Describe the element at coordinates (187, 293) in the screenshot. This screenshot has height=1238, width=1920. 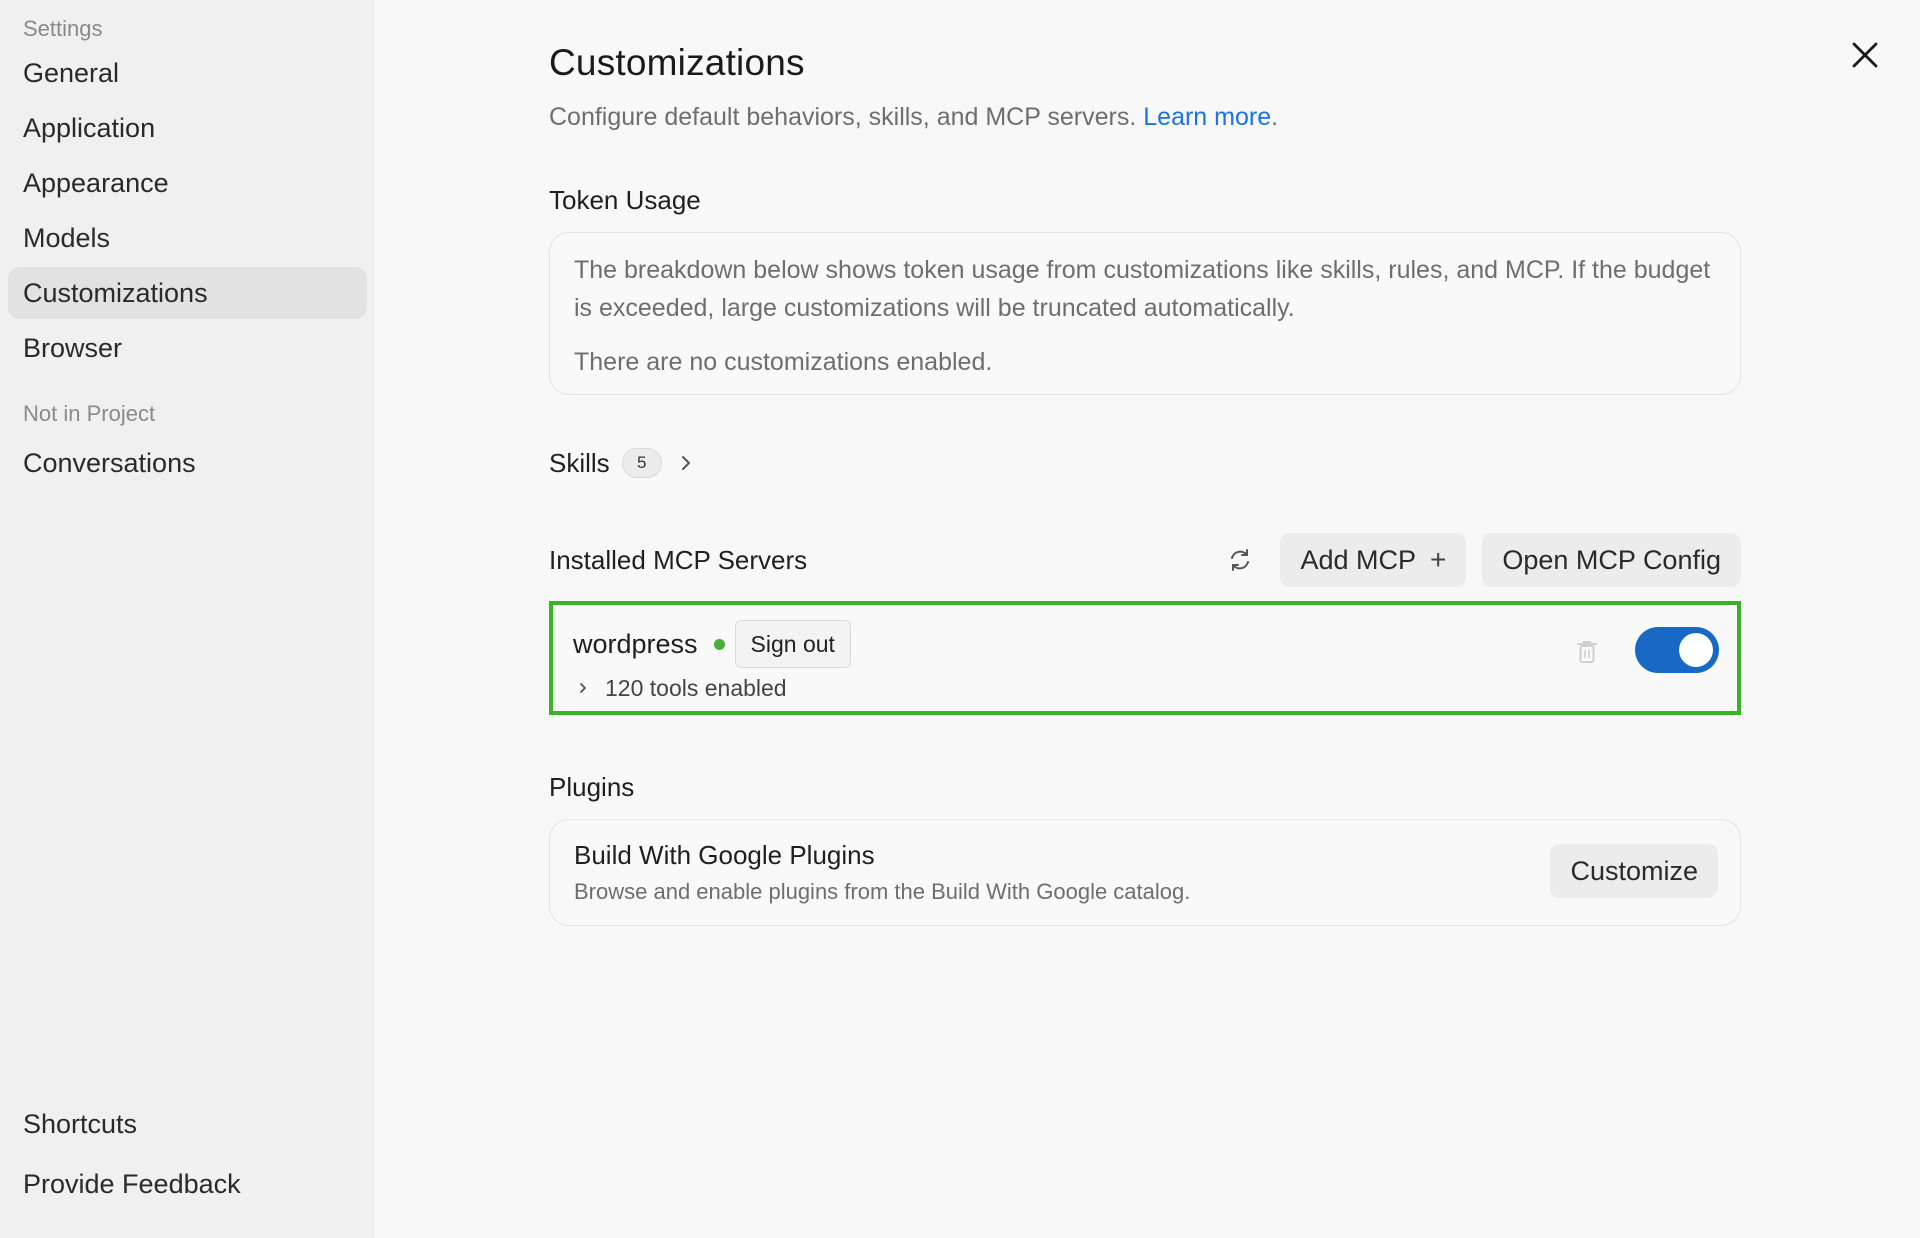
I see `sidebar-item-customizations: Customizations` at that location.